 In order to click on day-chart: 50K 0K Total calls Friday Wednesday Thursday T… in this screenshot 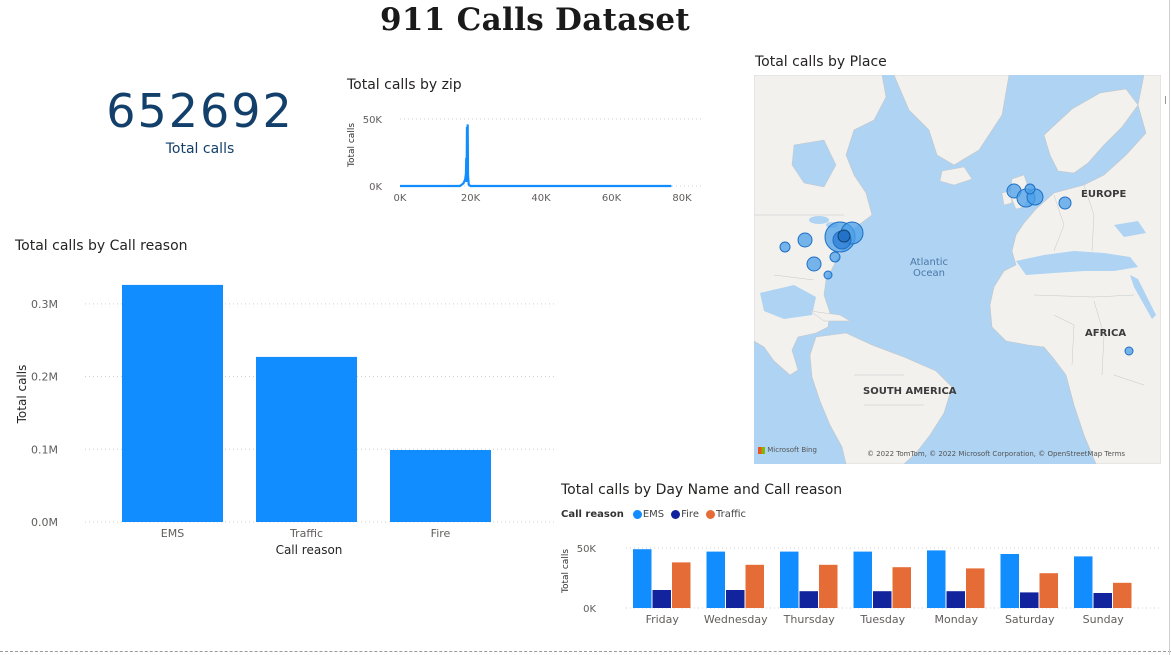, I will do `click(861, 584)`.